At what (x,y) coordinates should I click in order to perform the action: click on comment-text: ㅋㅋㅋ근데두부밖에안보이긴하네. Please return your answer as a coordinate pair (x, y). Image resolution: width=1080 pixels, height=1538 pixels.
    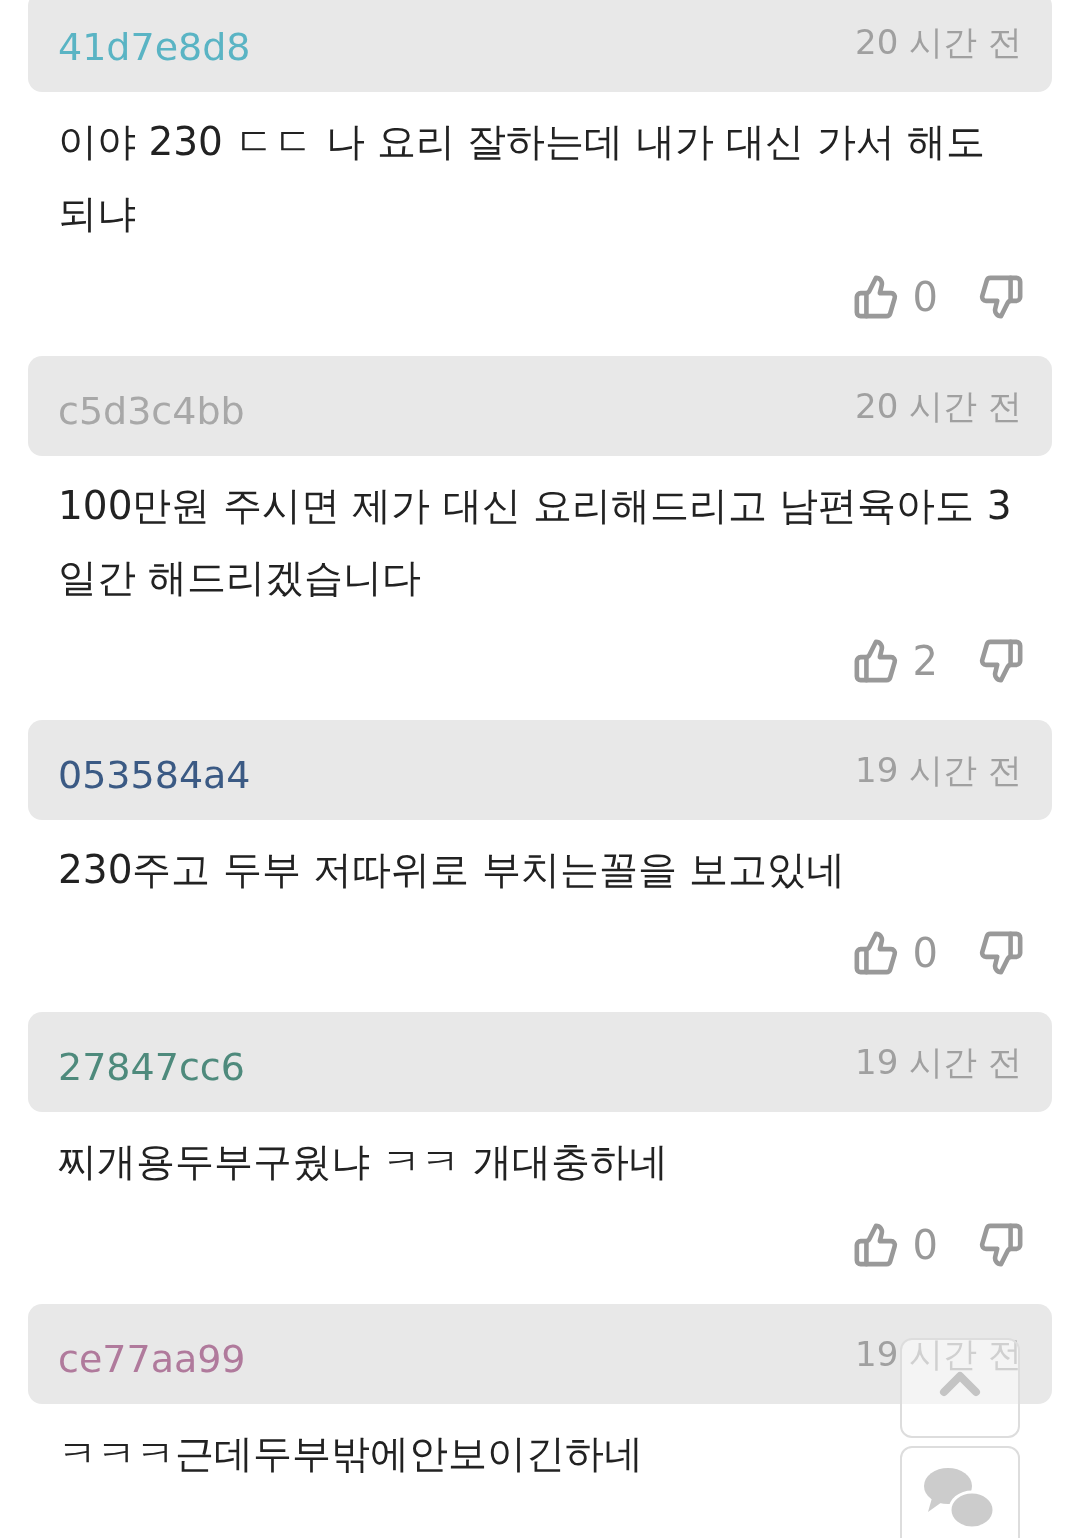
    Looking at the image, I should click on (350, 1454).